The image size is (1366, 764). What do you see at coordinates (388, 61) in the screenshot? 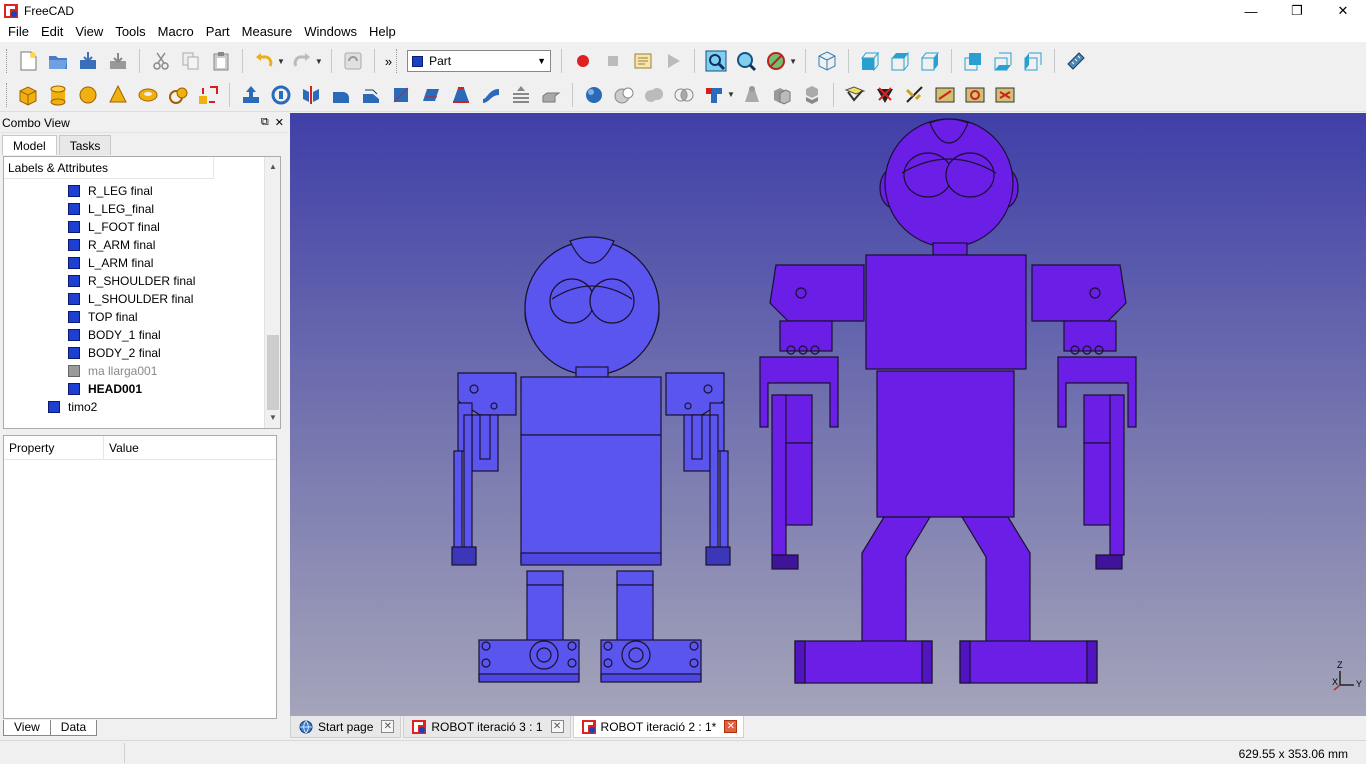
I see `toolbar-overflow-icon: »` at bounding box center [388, 61].